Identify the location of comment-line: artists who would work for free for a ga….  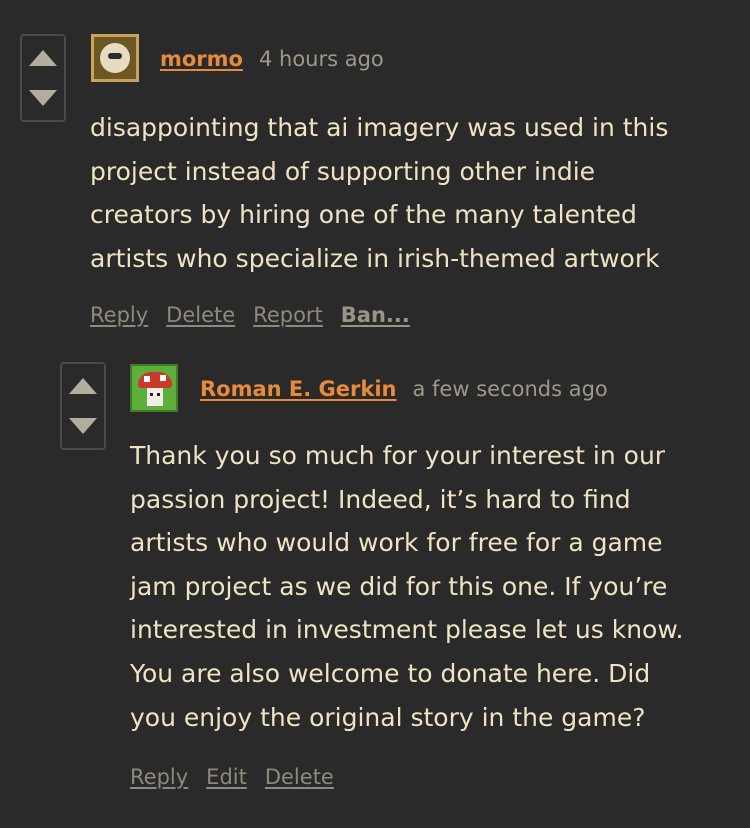
(396, 543).